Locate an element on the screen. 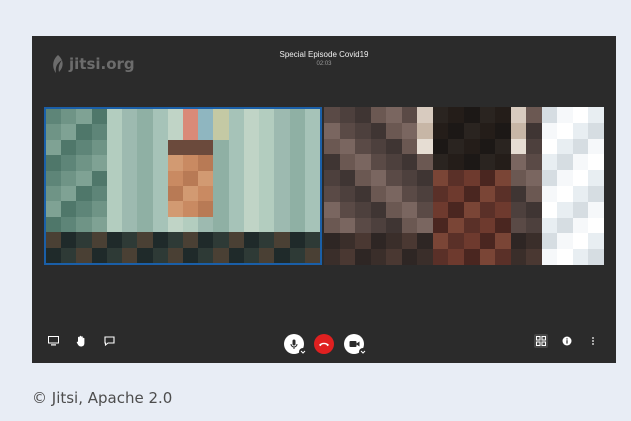 The width and height of the screenshot is (631, 421). image-credit-caption: © Jitsi, Apache 2.0 is located at coordinates (102, 398).